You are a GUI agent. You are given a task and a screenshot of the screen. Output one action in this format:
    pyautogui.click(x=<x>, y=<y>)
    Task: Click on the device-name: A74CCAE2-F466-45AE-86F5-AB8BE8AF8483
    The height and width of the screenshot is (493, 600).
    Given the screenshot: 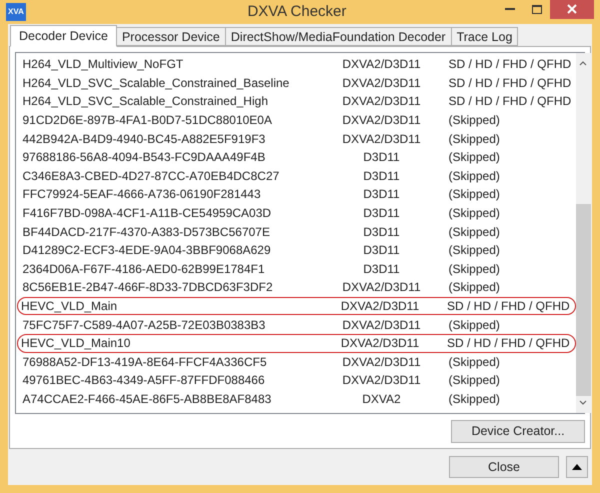 What is the action you would take?
    pyautogui.click(x=147, y=399)
    